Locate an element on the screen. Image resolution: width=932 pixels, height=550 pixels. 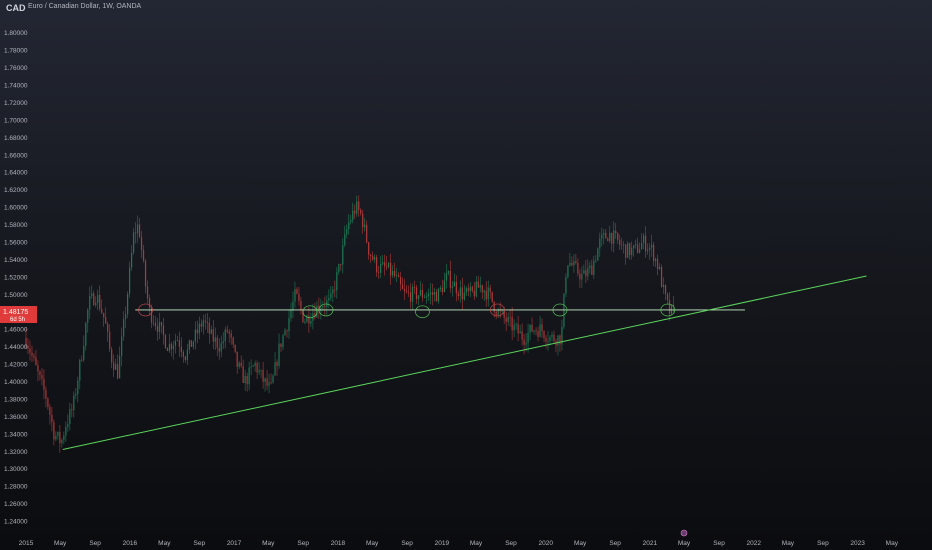
event-icon is located at coordinates (684, 533).